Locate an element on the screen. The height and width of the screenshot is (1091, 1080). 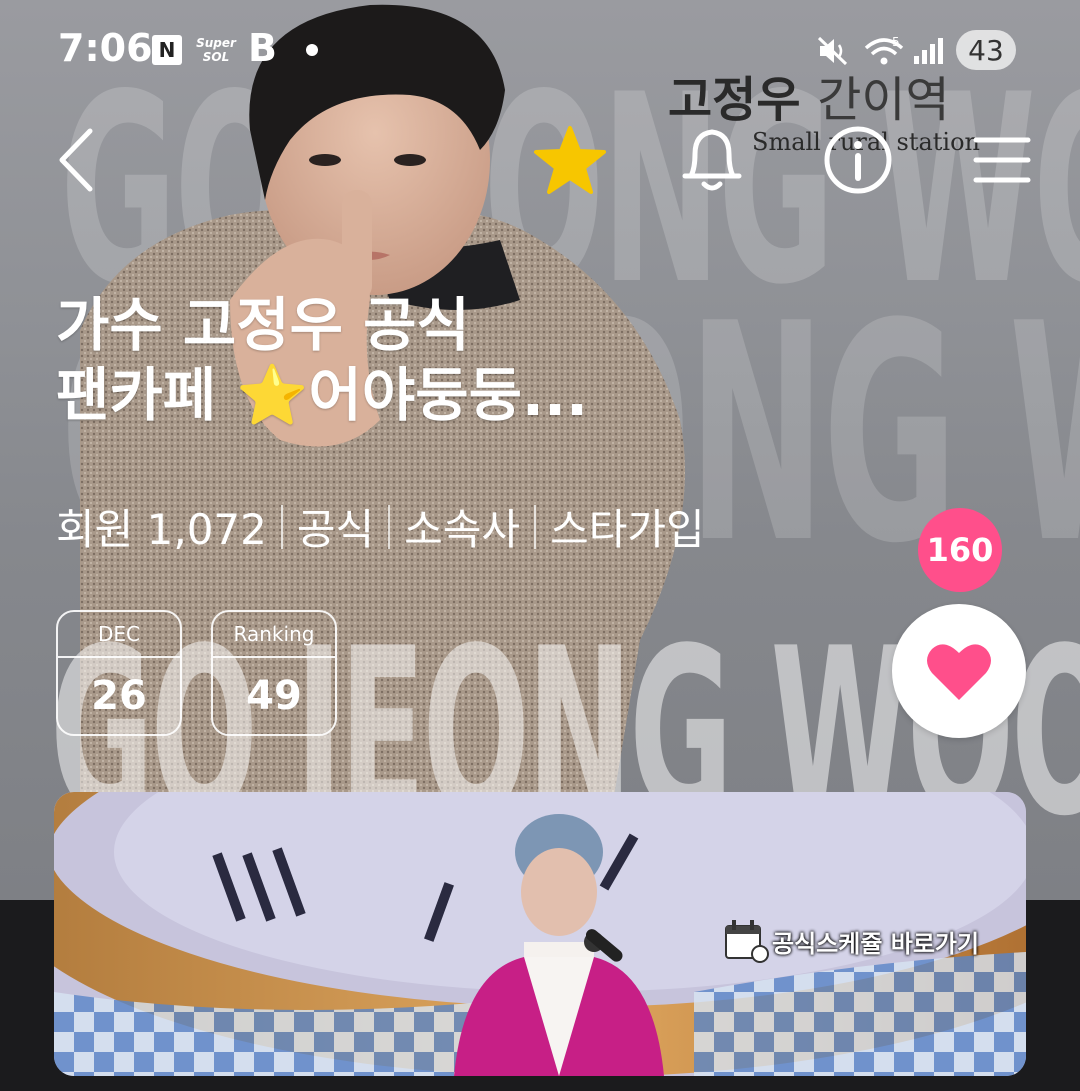
menu-icon is located at coordinates (1002, 160).